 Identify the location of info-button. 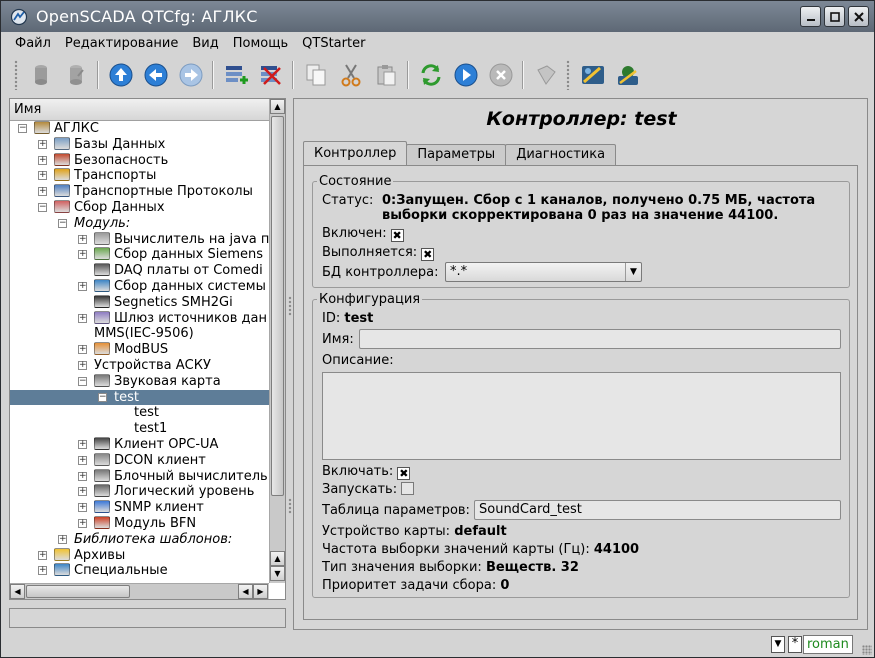
(546, 75).